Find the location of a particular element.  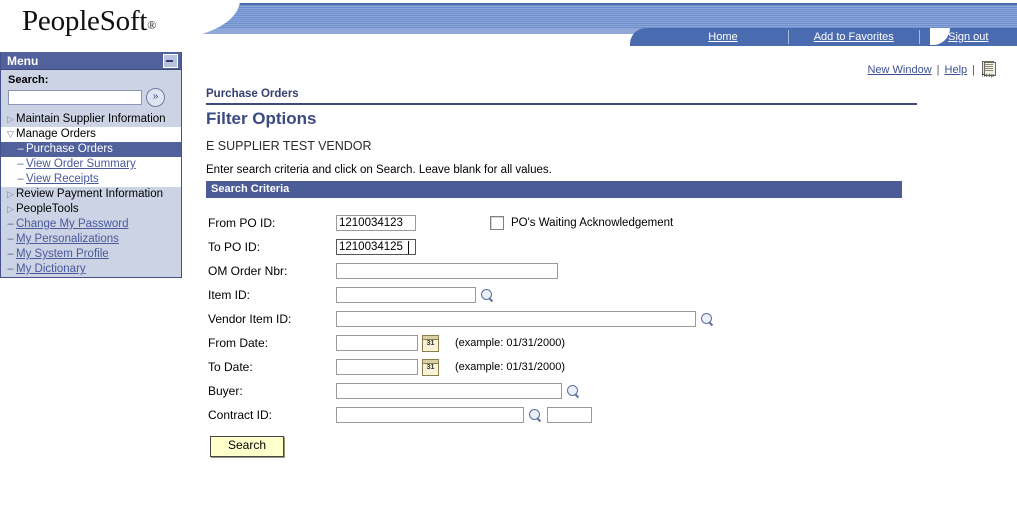

sidebar-item-label: Change My Password is located at coordinates (72, 224).